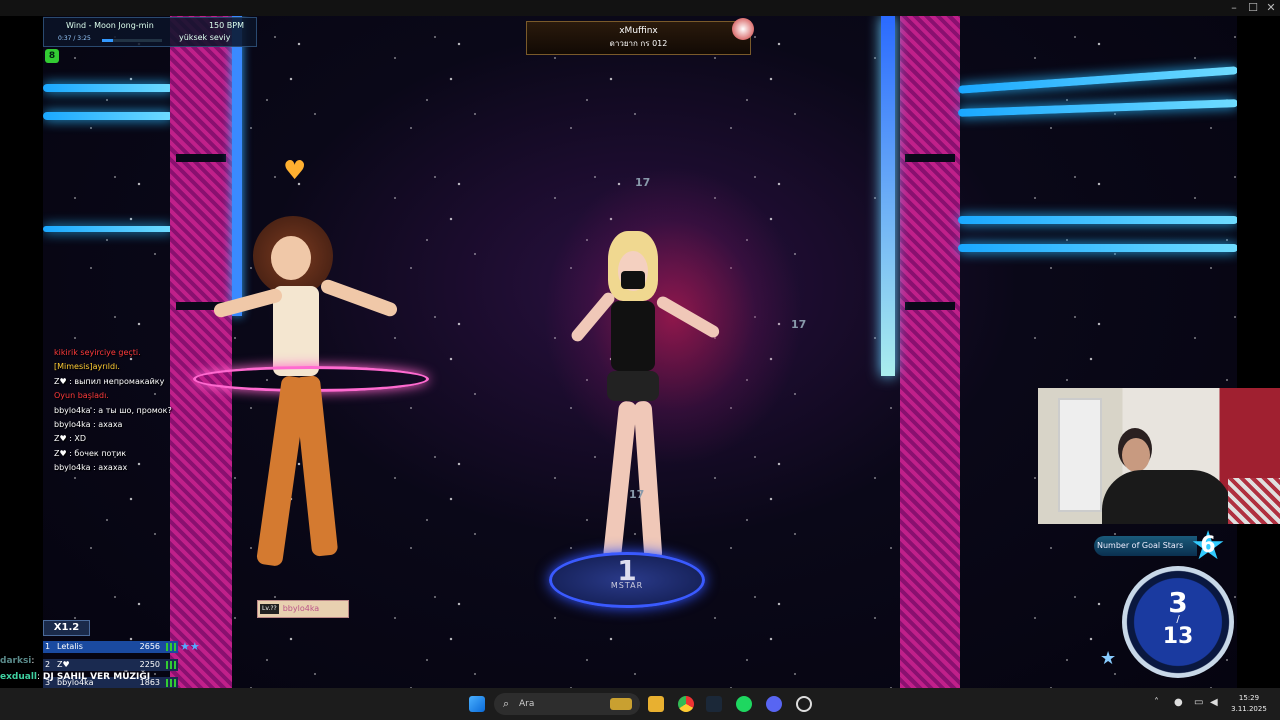 This screenshot has height=720, width=1280. I want to click on clock-date: 3.11.2025, so click(1249, 709).